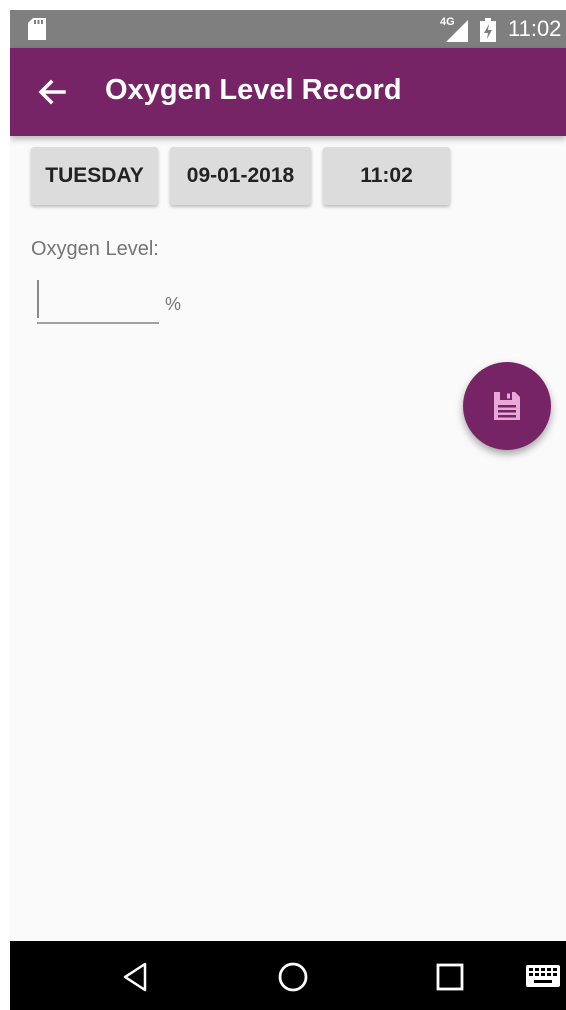 Image resolution: width=566 pixels, height=1010 pixels. Describe the element at coordinates (488, 30) in the screenshot. I see `battery-charging-icon` at that location.